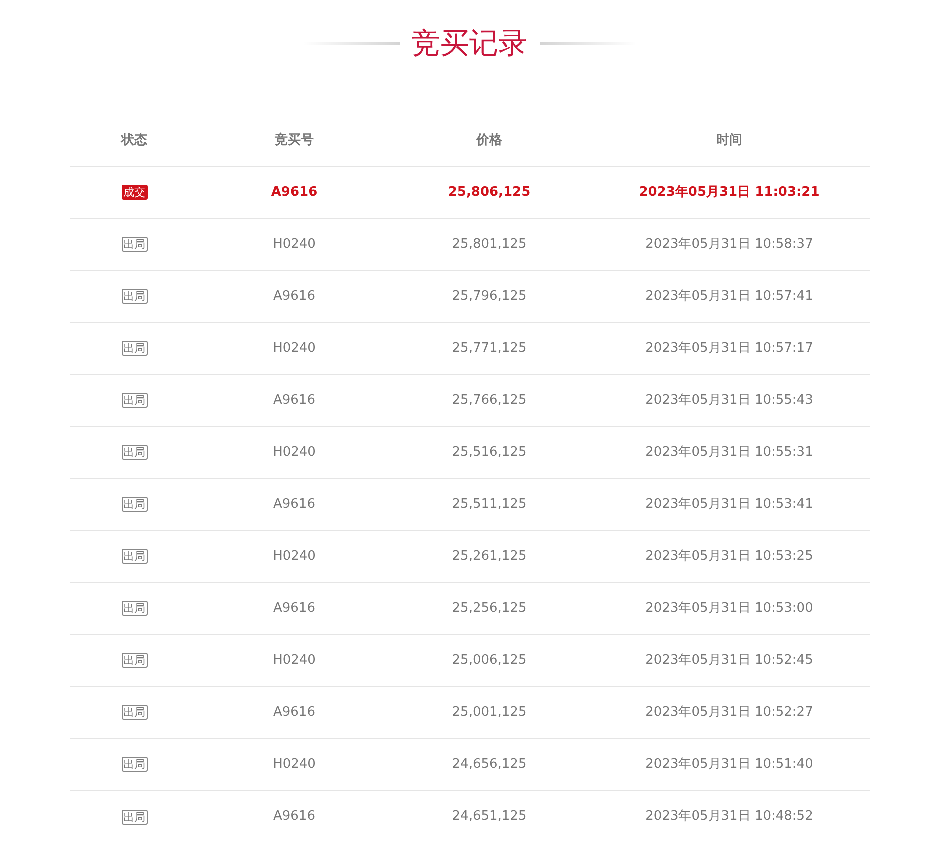 Image resolution: width=939 pixels, height=843 pixels. Describe the element at coordinates (730, 297) in the screenshot. I see `bid-time: 2023年05月31日 10:57:41` at that location.